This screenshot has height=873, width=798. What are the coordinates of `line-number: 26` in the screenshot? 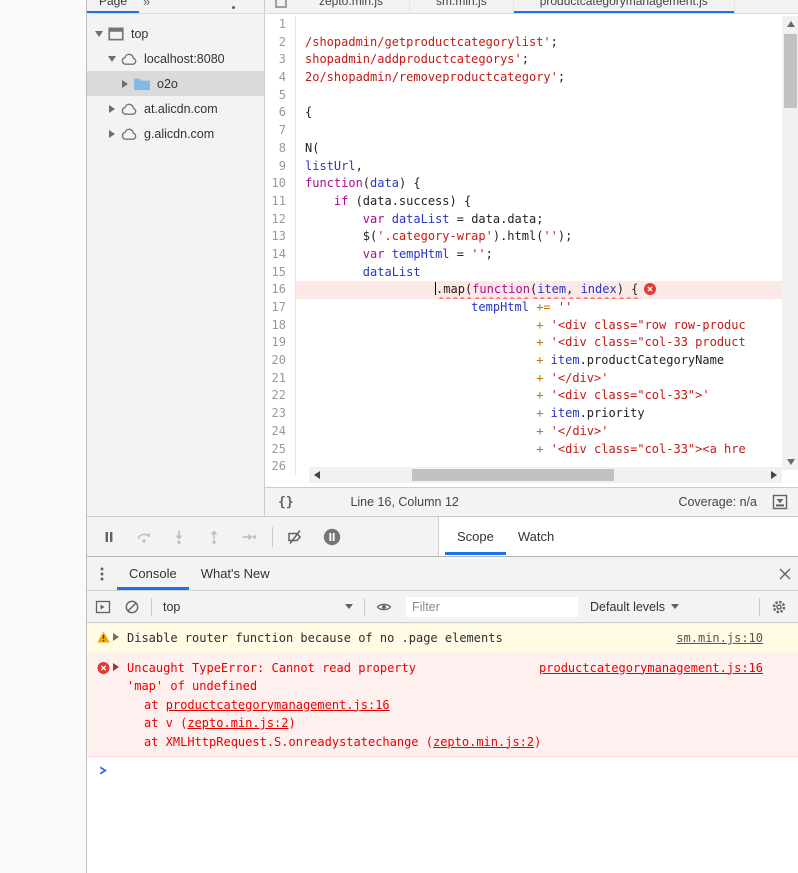 It's located at (280, 467).